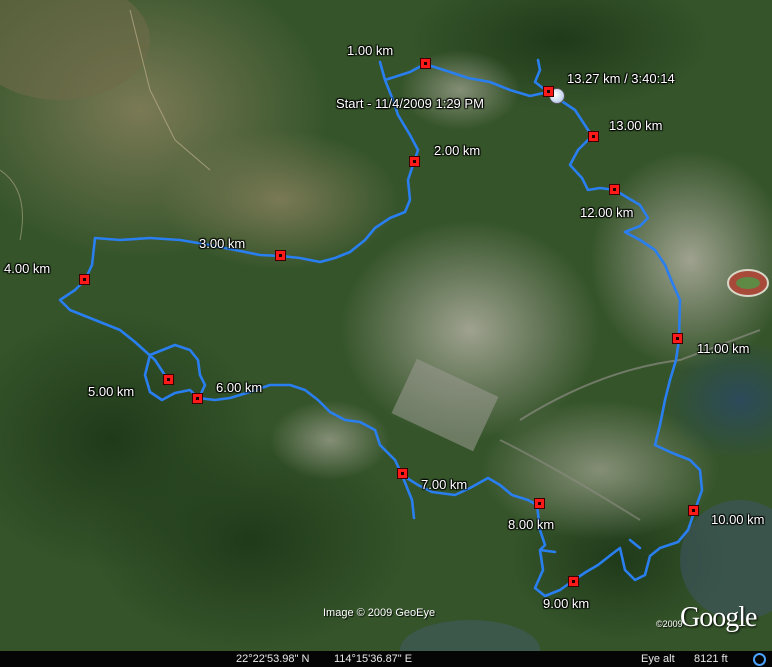 The height and width of the screenshot is (667, 772). Describe the element at coordinates (168, 379) in the screenshot. I see `marker-5km` at that location.